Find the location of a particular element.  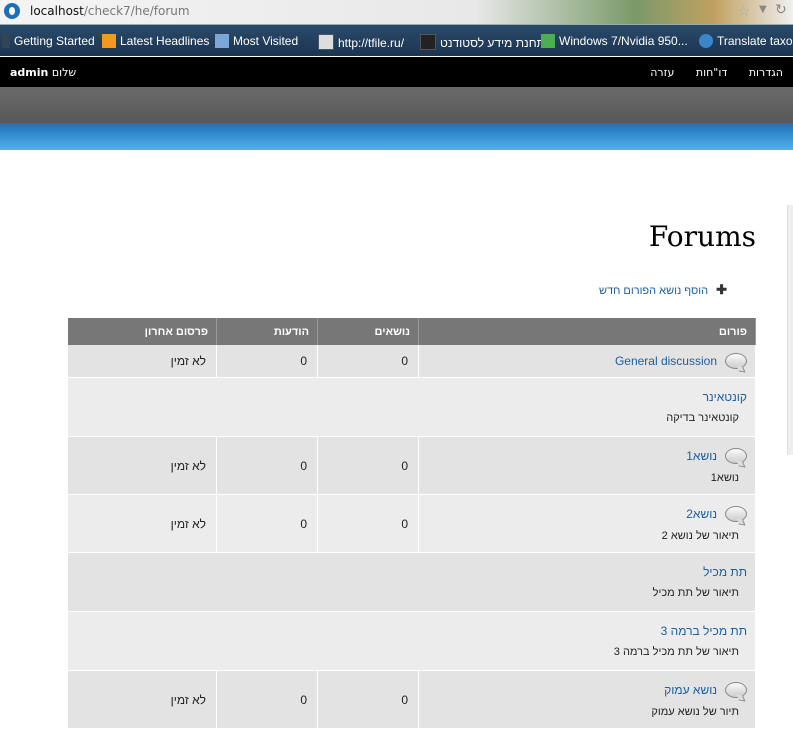

table-row: קונטאינר קונטאינר בדיקה is located at coordinates (412, 407).